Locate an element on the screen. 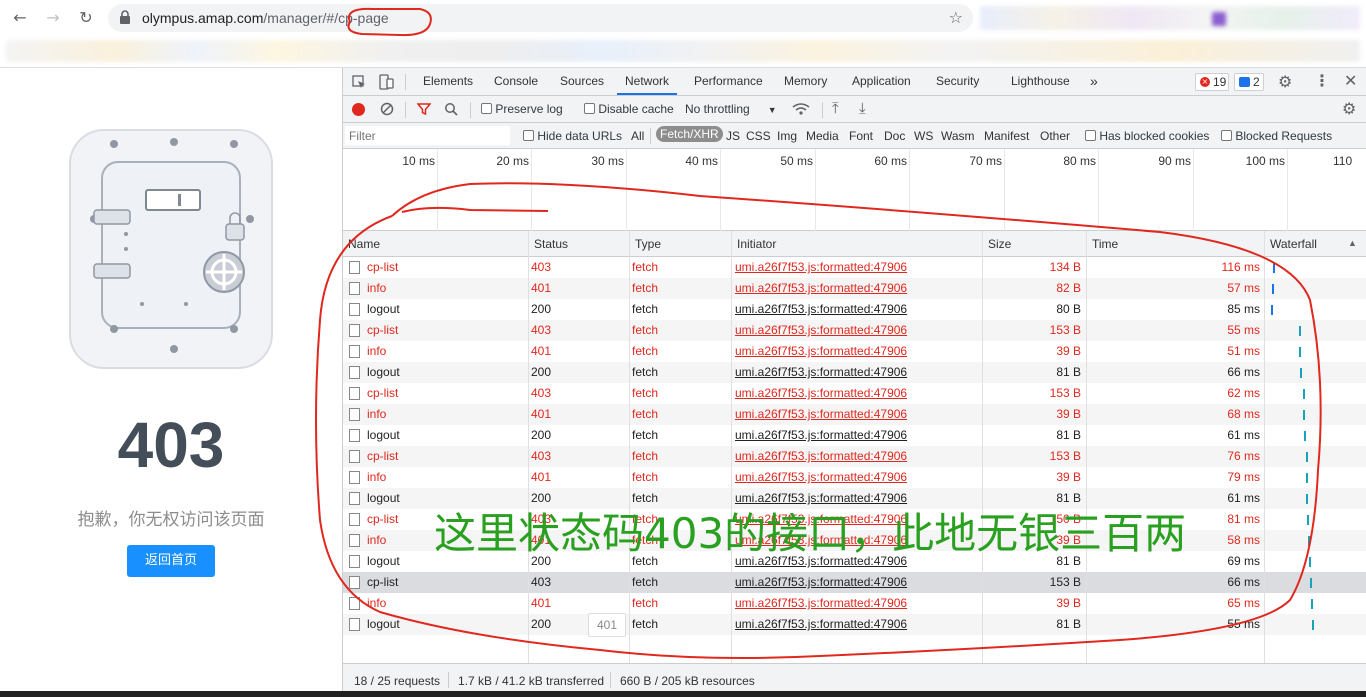  throttling-select: No throttling ▼ is located at coordinates (731, 109).